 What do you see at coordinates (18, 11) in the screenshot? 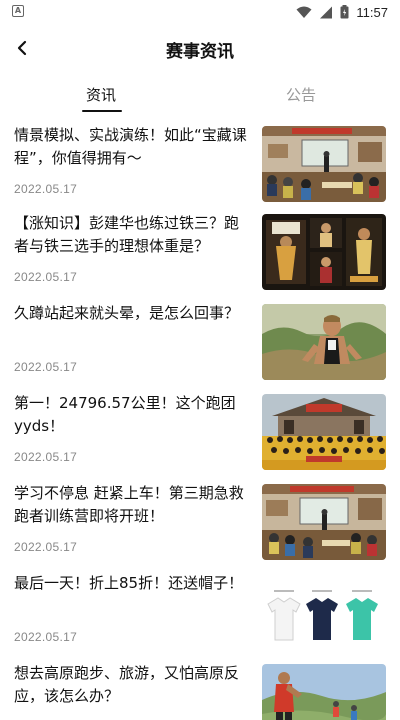
I see `notification-a-icon: A` at bounding box center [18, 11].